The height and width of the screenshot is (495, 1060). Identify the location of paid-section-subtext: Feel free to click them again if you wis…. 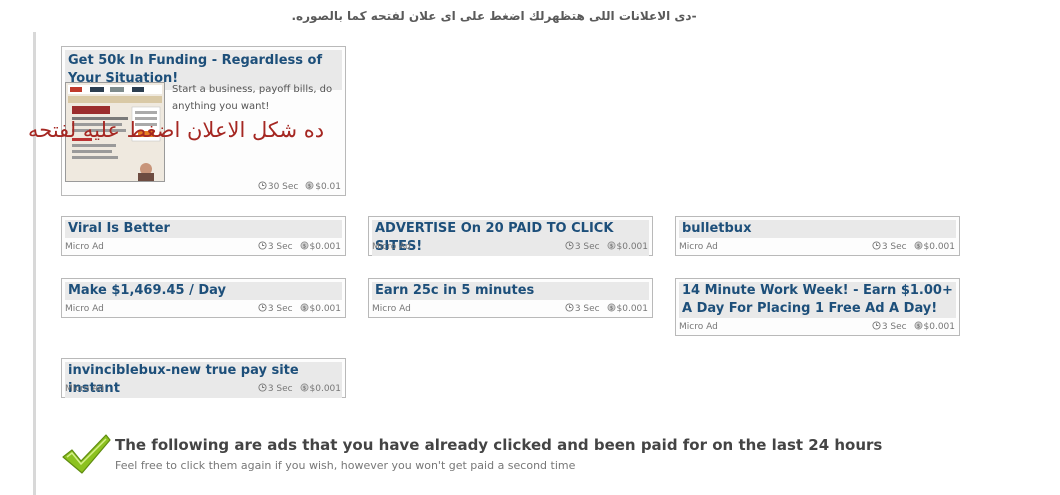
(345, 465).